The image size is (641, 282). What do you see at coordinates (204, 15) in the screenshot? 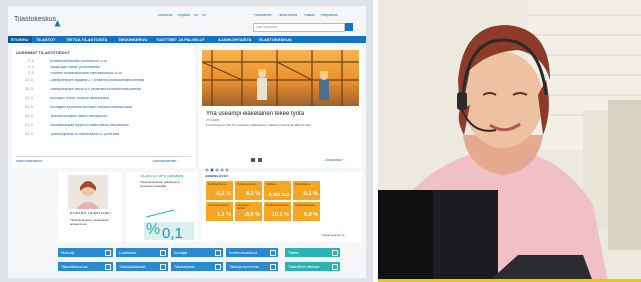
I see `top-link-en: En` at bounding box center [204, 15].